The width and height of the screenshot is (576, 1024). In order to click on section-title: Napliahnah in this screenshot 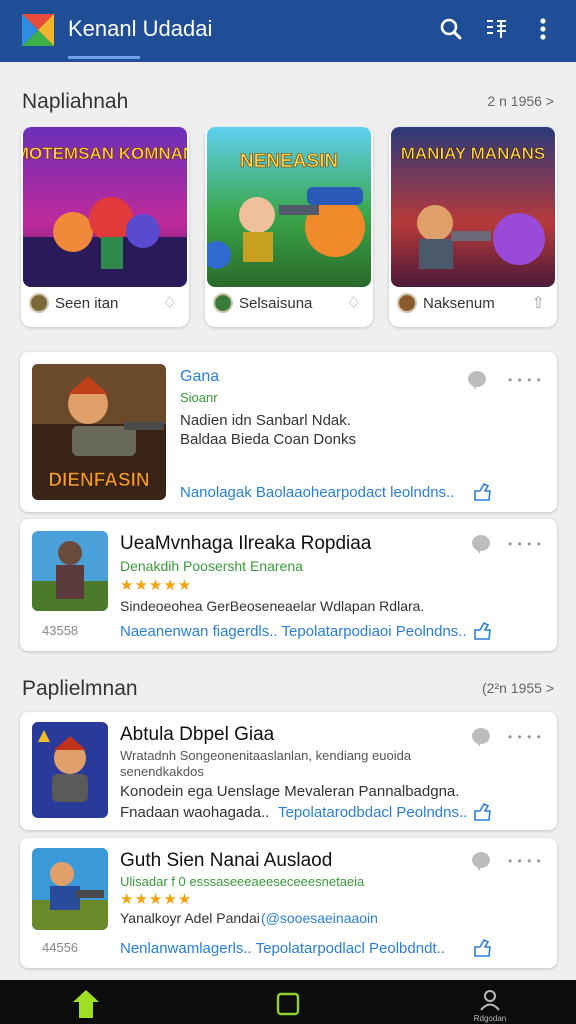, I will do `click(75, 101)`.